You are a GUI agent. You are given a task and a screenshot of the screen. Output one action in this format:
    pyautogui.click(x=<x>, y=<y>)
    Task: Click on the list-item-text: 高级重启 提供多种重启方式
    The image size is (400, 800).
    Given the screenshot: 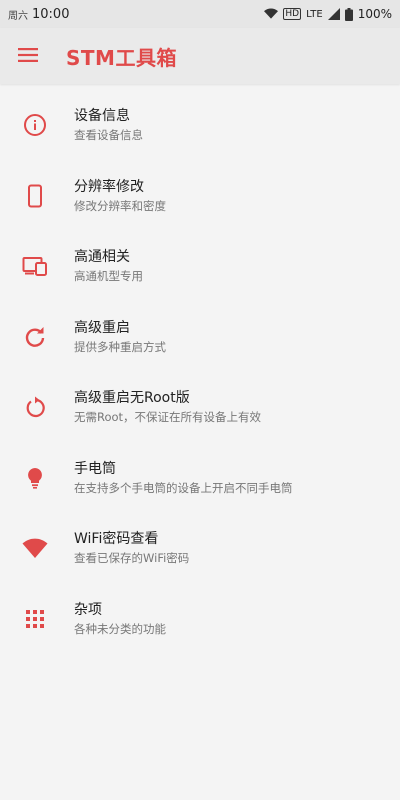 What is the action you would take?
    pyautogui.click(x=118, y=337)
    